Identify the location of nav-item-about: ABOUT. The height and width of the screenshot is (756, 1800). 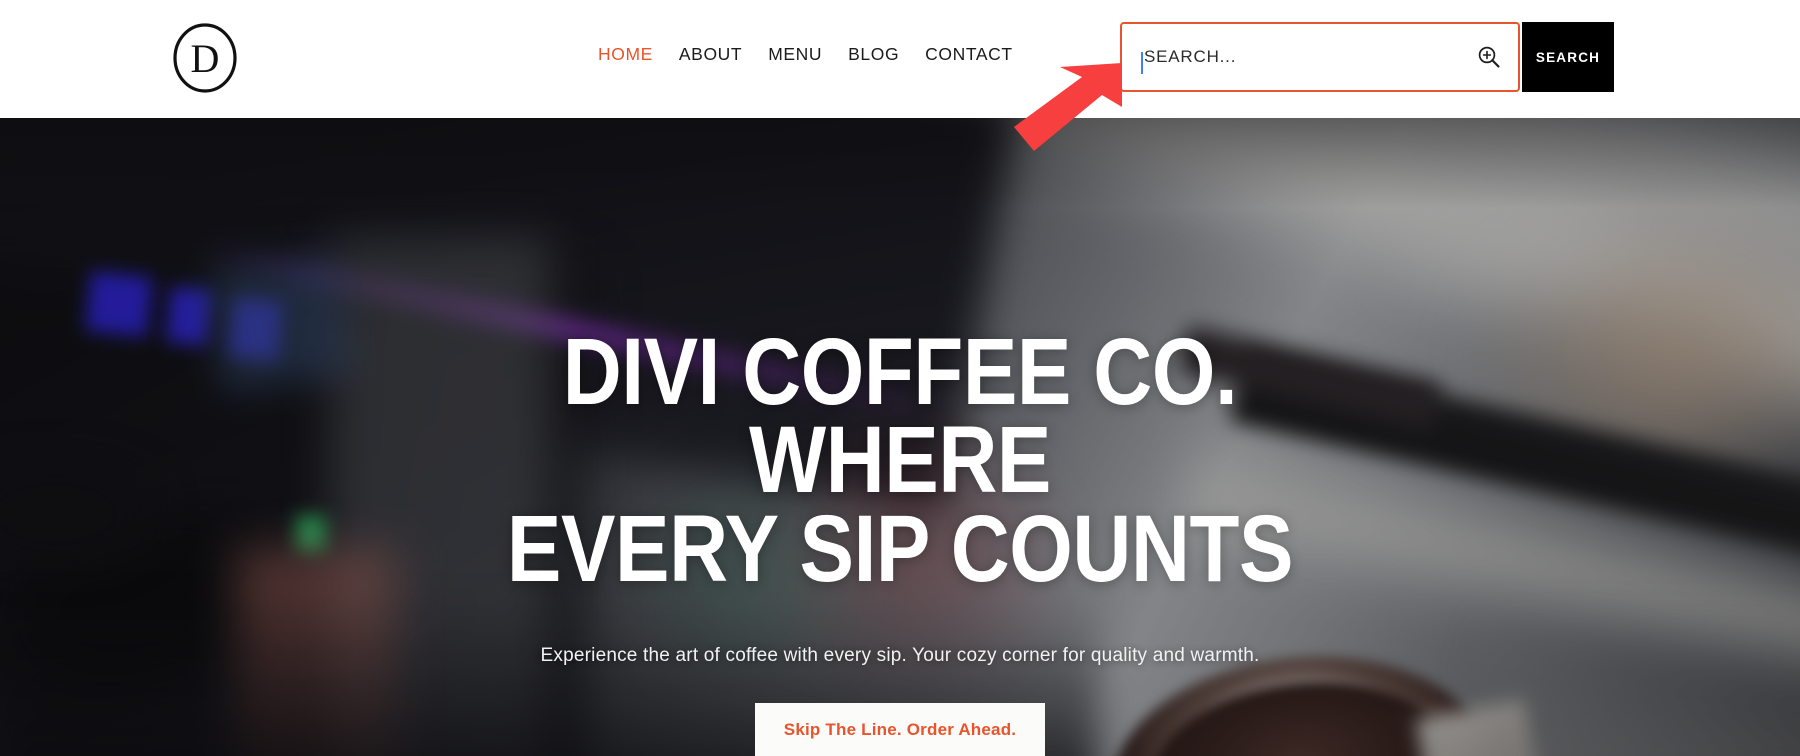
(710, 54).